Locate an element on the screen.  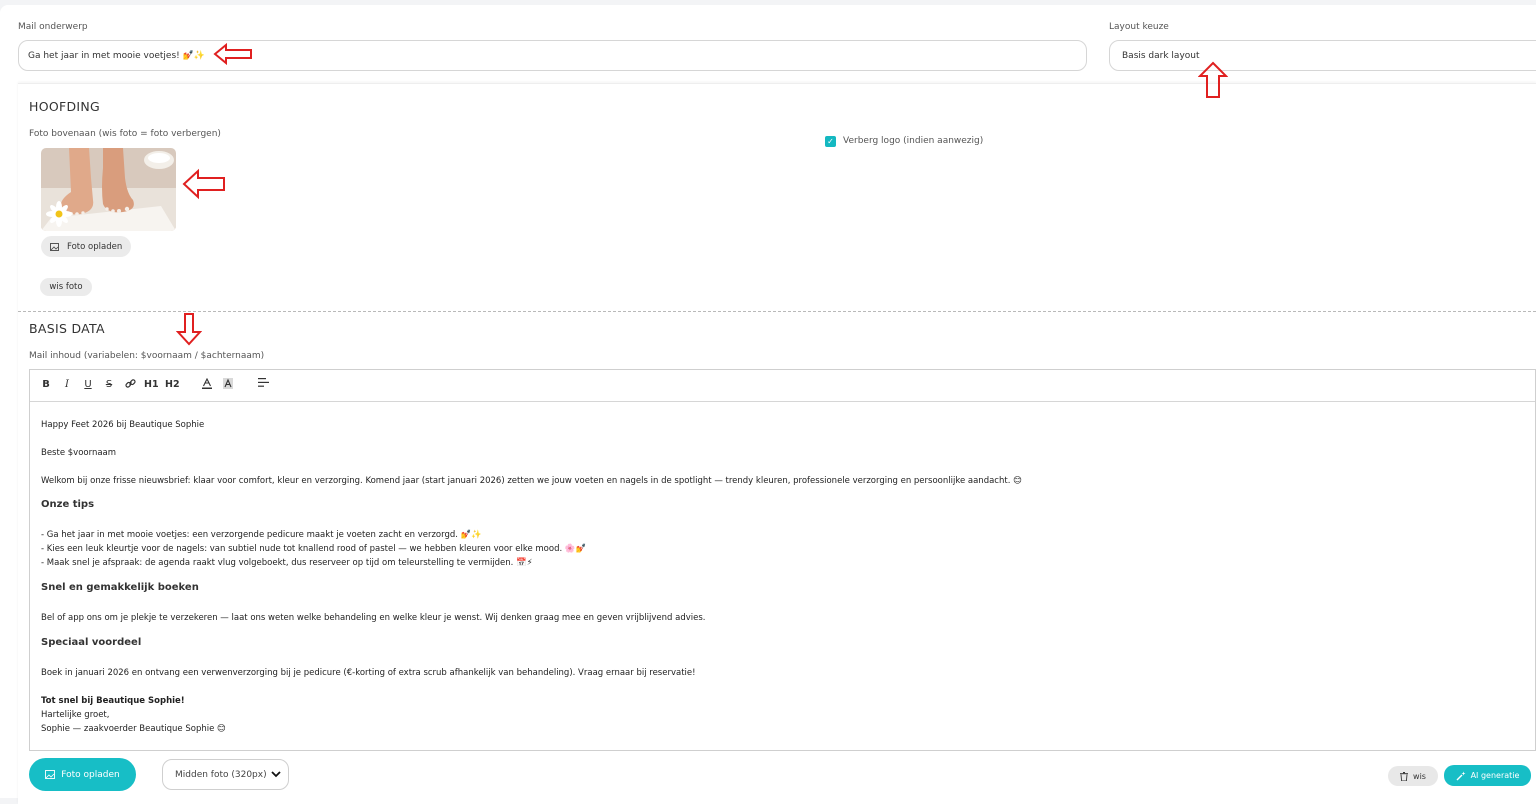
text-color-button is located at coordinates (207, 384).